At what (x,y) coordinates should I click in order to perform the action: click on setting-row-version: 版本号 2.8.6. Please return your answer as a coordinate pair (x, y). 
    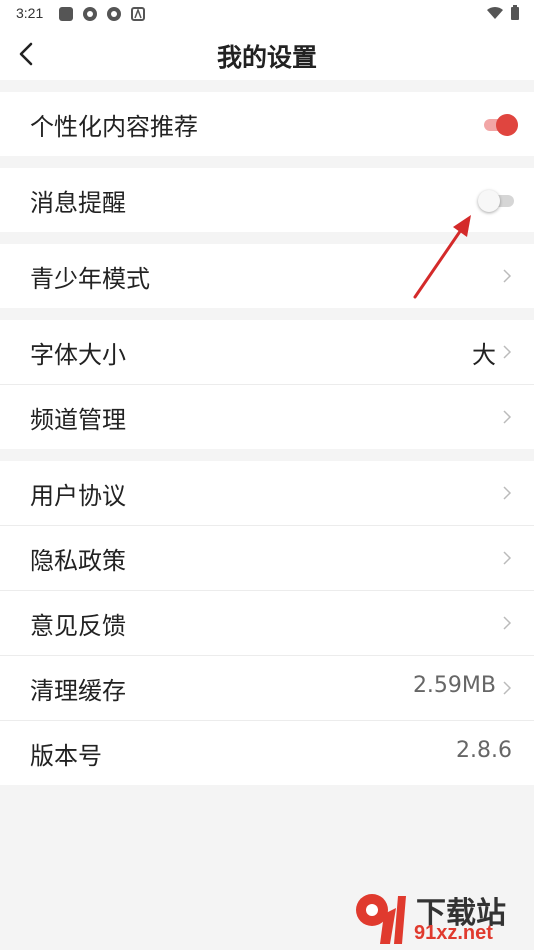
    Looking at the image, I should click on (267, 753).